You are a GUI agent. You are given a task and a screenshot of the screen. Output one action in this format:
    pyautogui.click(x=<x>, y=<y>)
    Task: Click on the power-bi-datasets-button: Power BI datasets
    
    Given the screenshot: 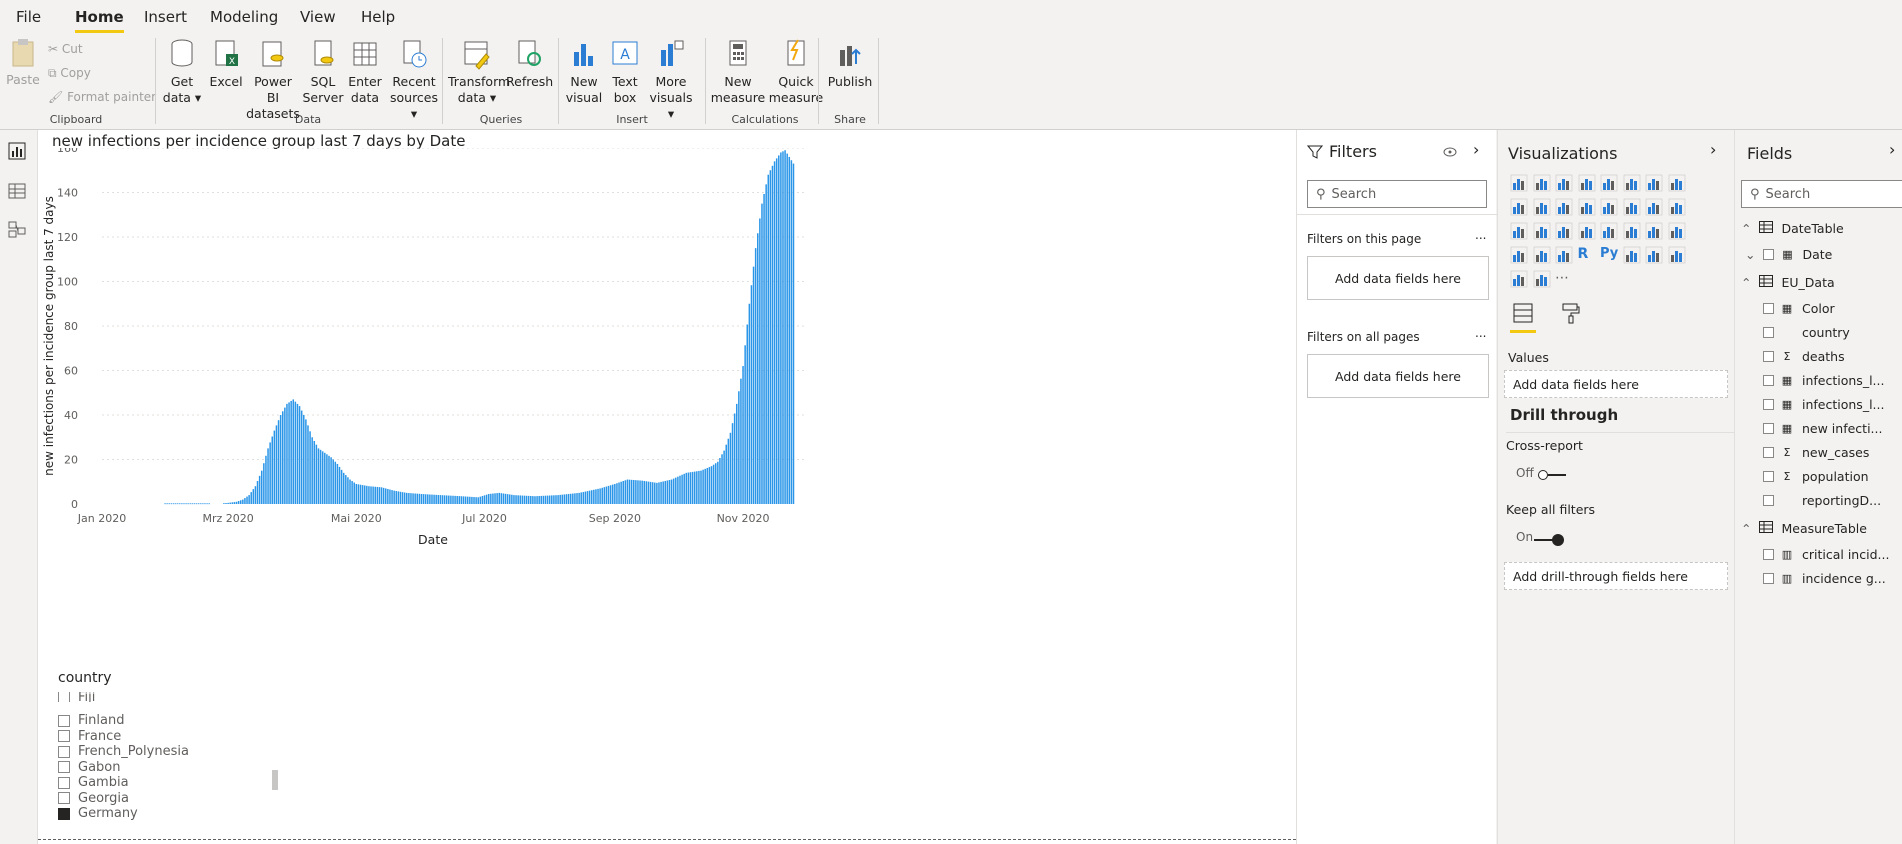 What is the action you would take?
    pyautogui.click(x=273, y=80)
    